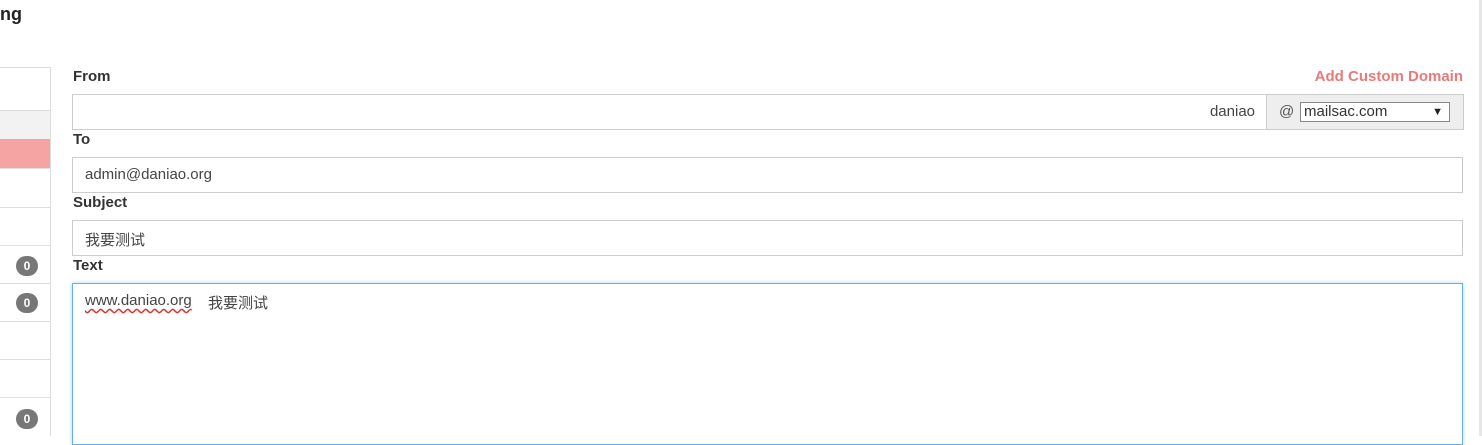  I want to click on from-label: From, so click(92, 76).